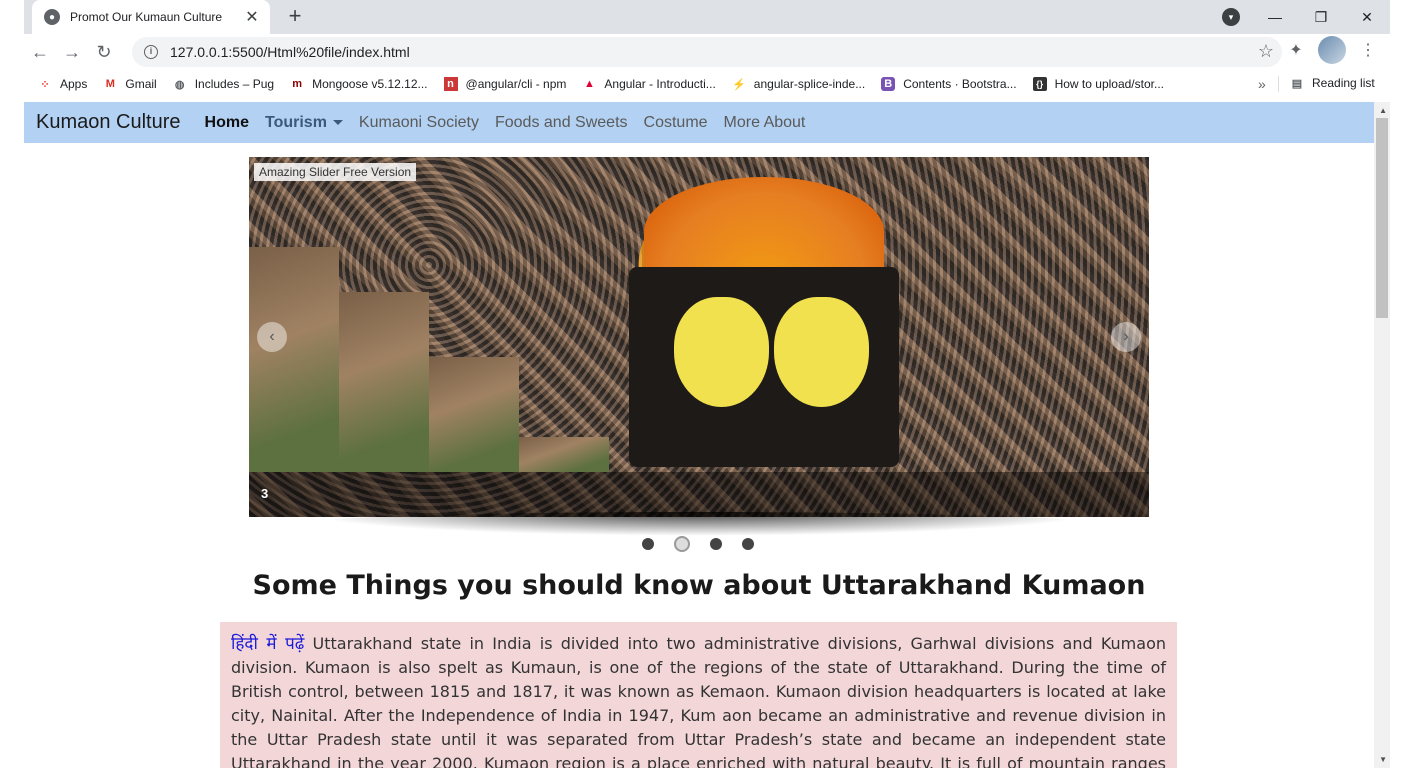 Image resolution: width=1420 pixels, height=768 pixels. Describe the element at coordinates (272, 337) in the screenshot. I see `slider-prev-button: ‹` at that location.